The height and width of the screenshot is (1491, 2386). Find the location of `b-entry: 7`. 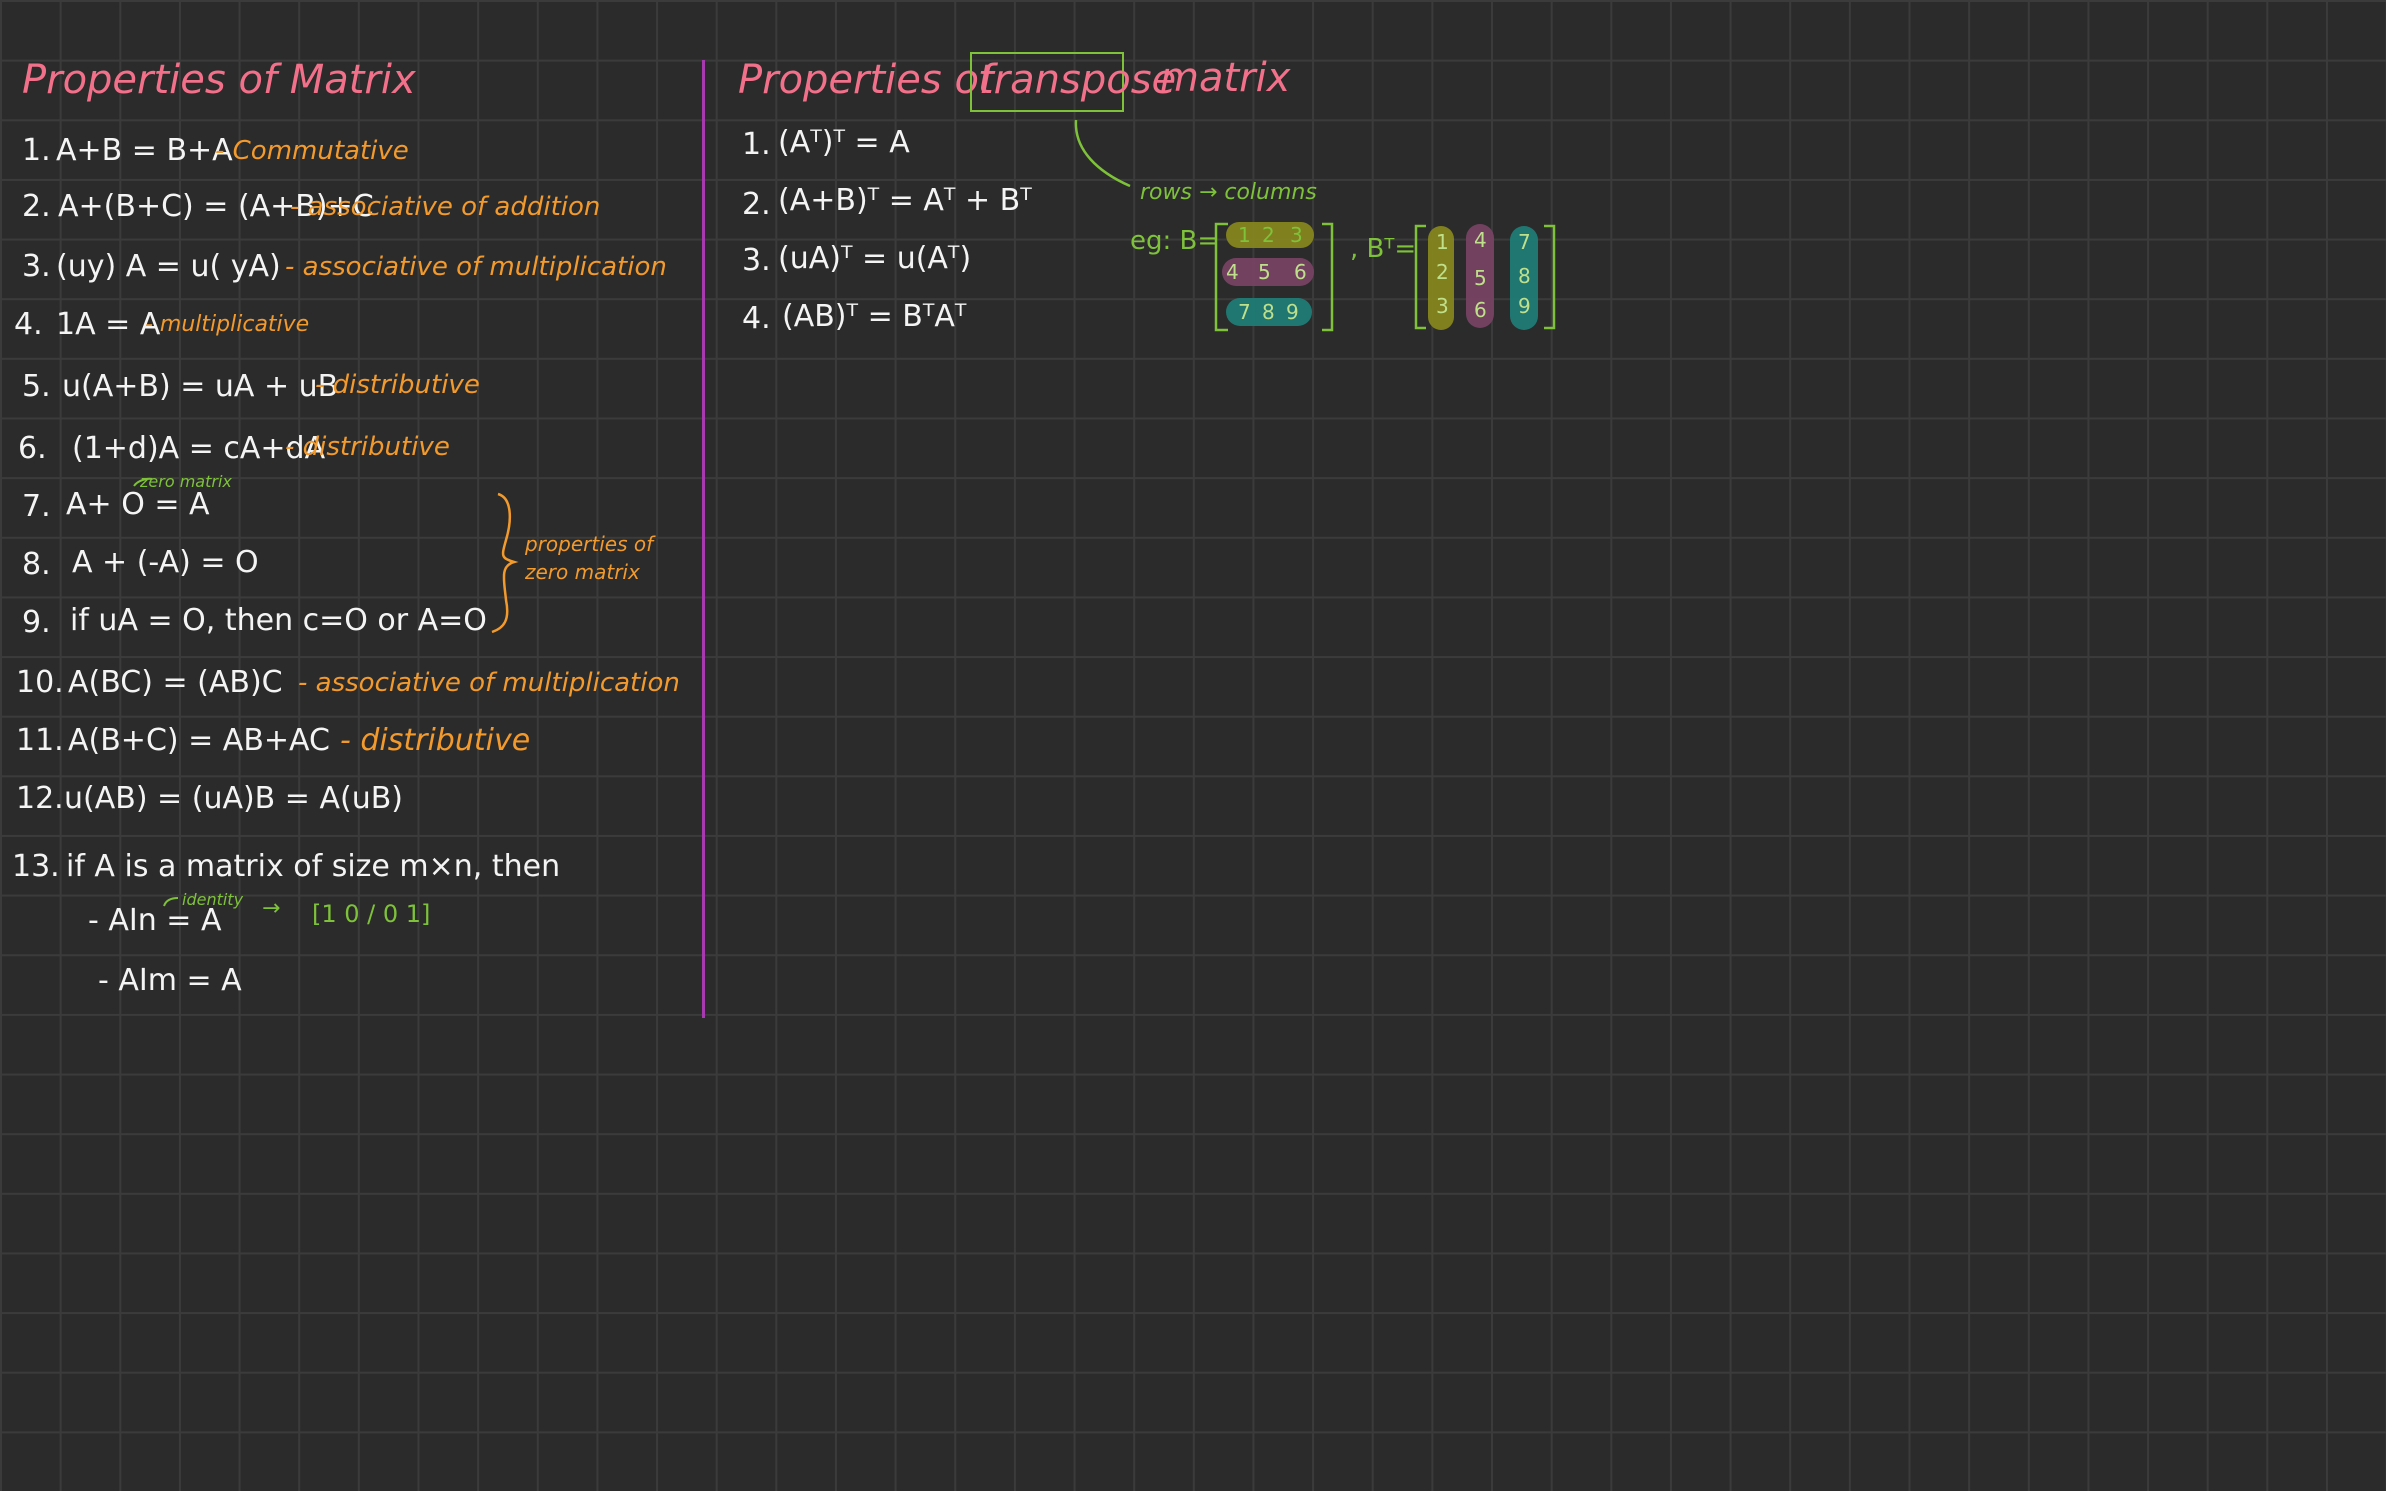

b-entry: 7 is located at coordinates (1244, 312).